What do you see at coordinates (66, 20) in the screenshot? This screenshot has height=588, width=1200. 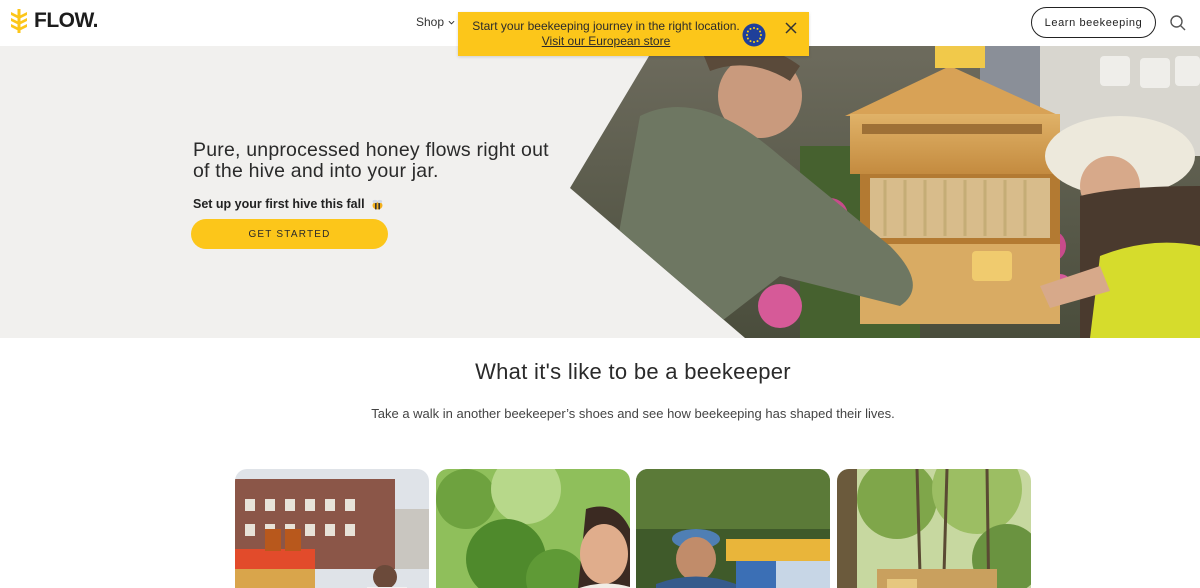 I see `brand-name: FLOW.` at bounding box center [66, 20].